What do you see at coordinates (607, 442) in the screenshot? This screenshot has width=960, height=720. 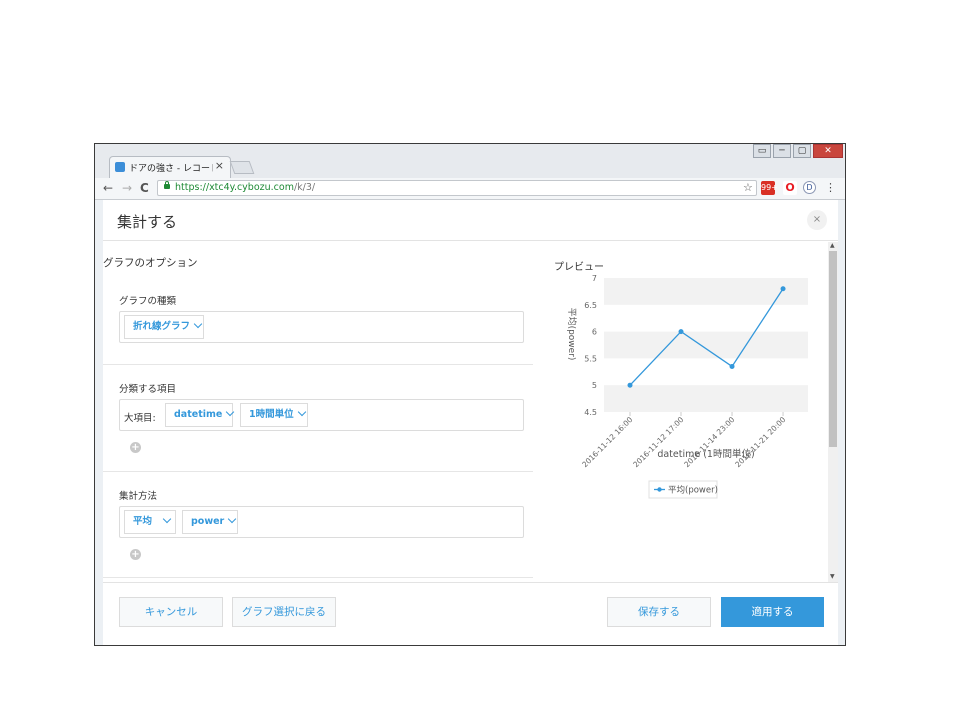 I see `x-tick-label: 2016-11-12 16:00` at bounding box center [607, 442].